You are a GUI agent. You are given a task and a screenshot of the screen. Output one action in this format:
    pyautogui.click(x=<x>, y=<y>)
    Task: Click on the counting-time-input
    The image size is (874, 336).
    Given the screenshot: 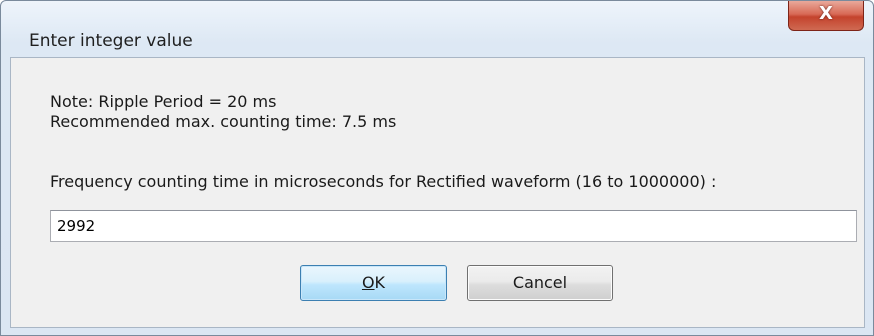 What is the action you would take?
    pyautogui.click(x=453, y=226)
    